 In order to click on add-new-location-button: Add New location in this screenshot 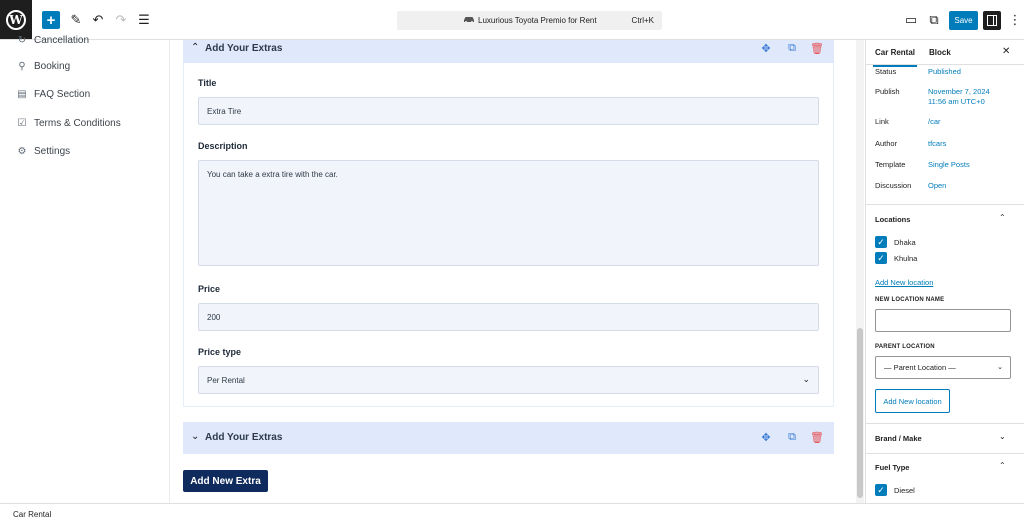, I will do `click(912, 401)`.